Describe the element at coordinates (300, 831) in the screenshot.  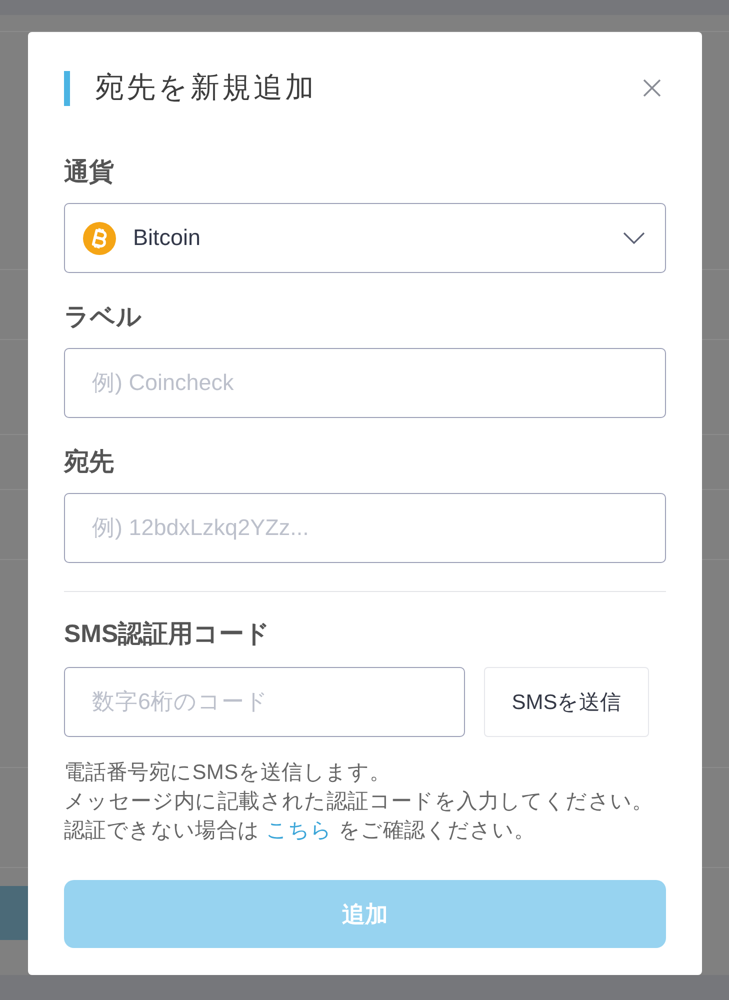
I see `help-text: 認証できない場合は こちら をご確認ください。` at that location.